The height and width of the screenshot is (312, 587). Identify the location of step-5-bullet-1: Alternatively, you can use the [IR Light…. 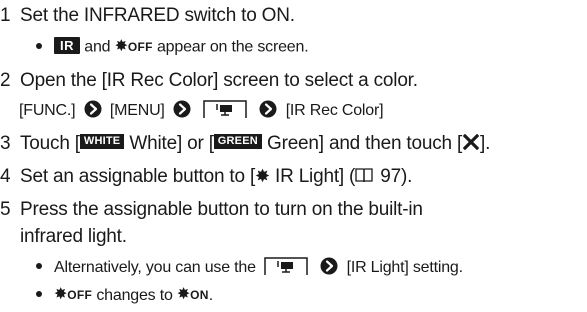
(249, 267).